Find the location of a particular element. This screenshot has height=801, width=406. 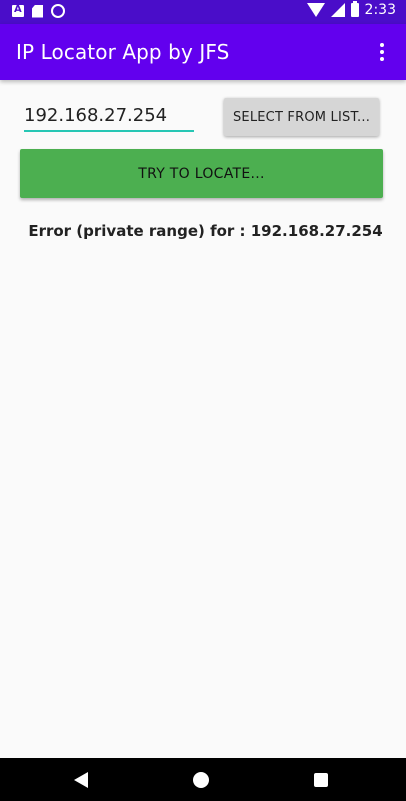

circle-ring-icon is located at coordinates (58, 11).